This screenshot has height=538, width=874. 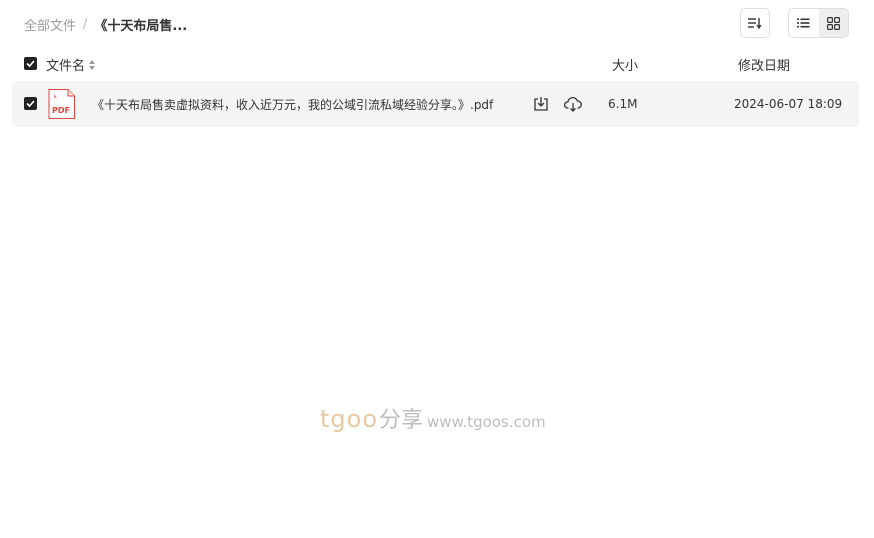 I want to click on column-header-name: 文件名, so click(x=71, y=64).